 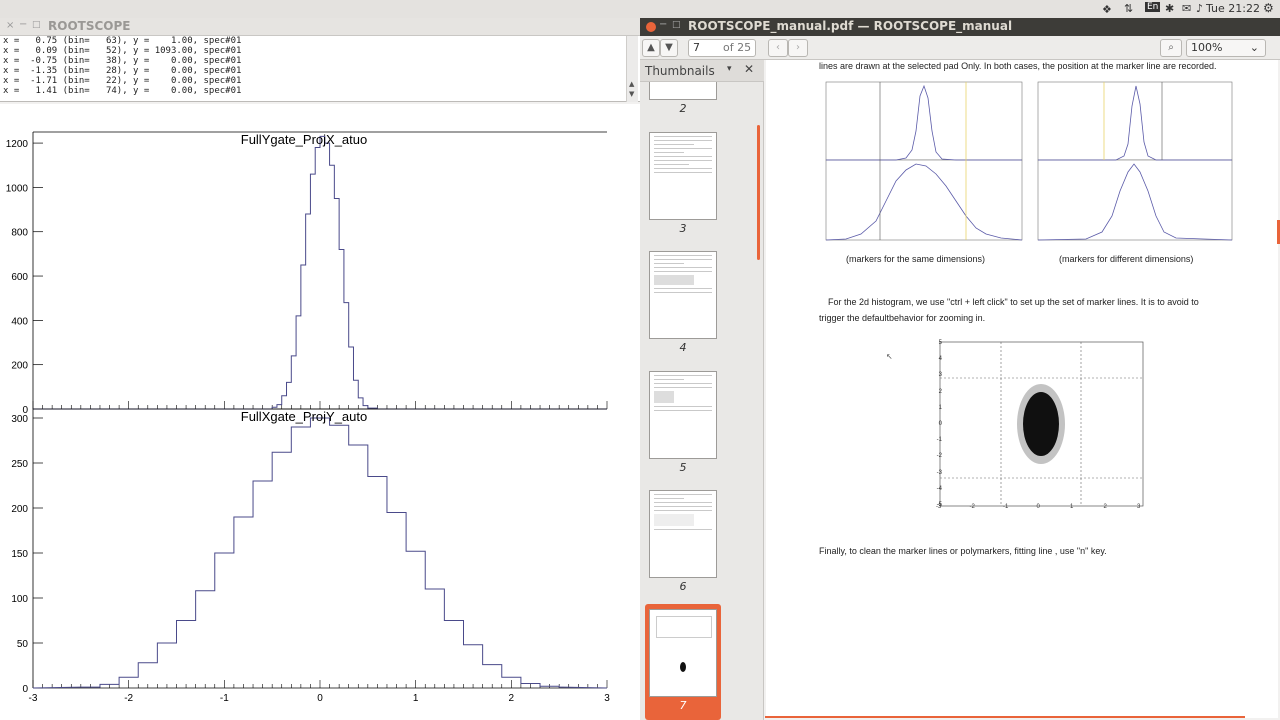 I want to click on page-number-input: 7 of 25, so click(x=722, y=48).